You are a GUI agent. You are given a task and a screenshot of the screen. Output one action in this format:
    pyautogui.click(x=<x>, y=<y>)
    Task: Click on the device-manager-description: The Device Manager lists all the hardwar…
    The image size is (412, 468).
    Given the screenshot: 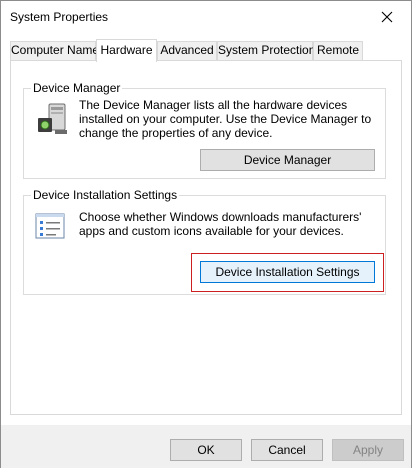 What is the action you would take?
    pyautogui.click(x=225, y=119)
    